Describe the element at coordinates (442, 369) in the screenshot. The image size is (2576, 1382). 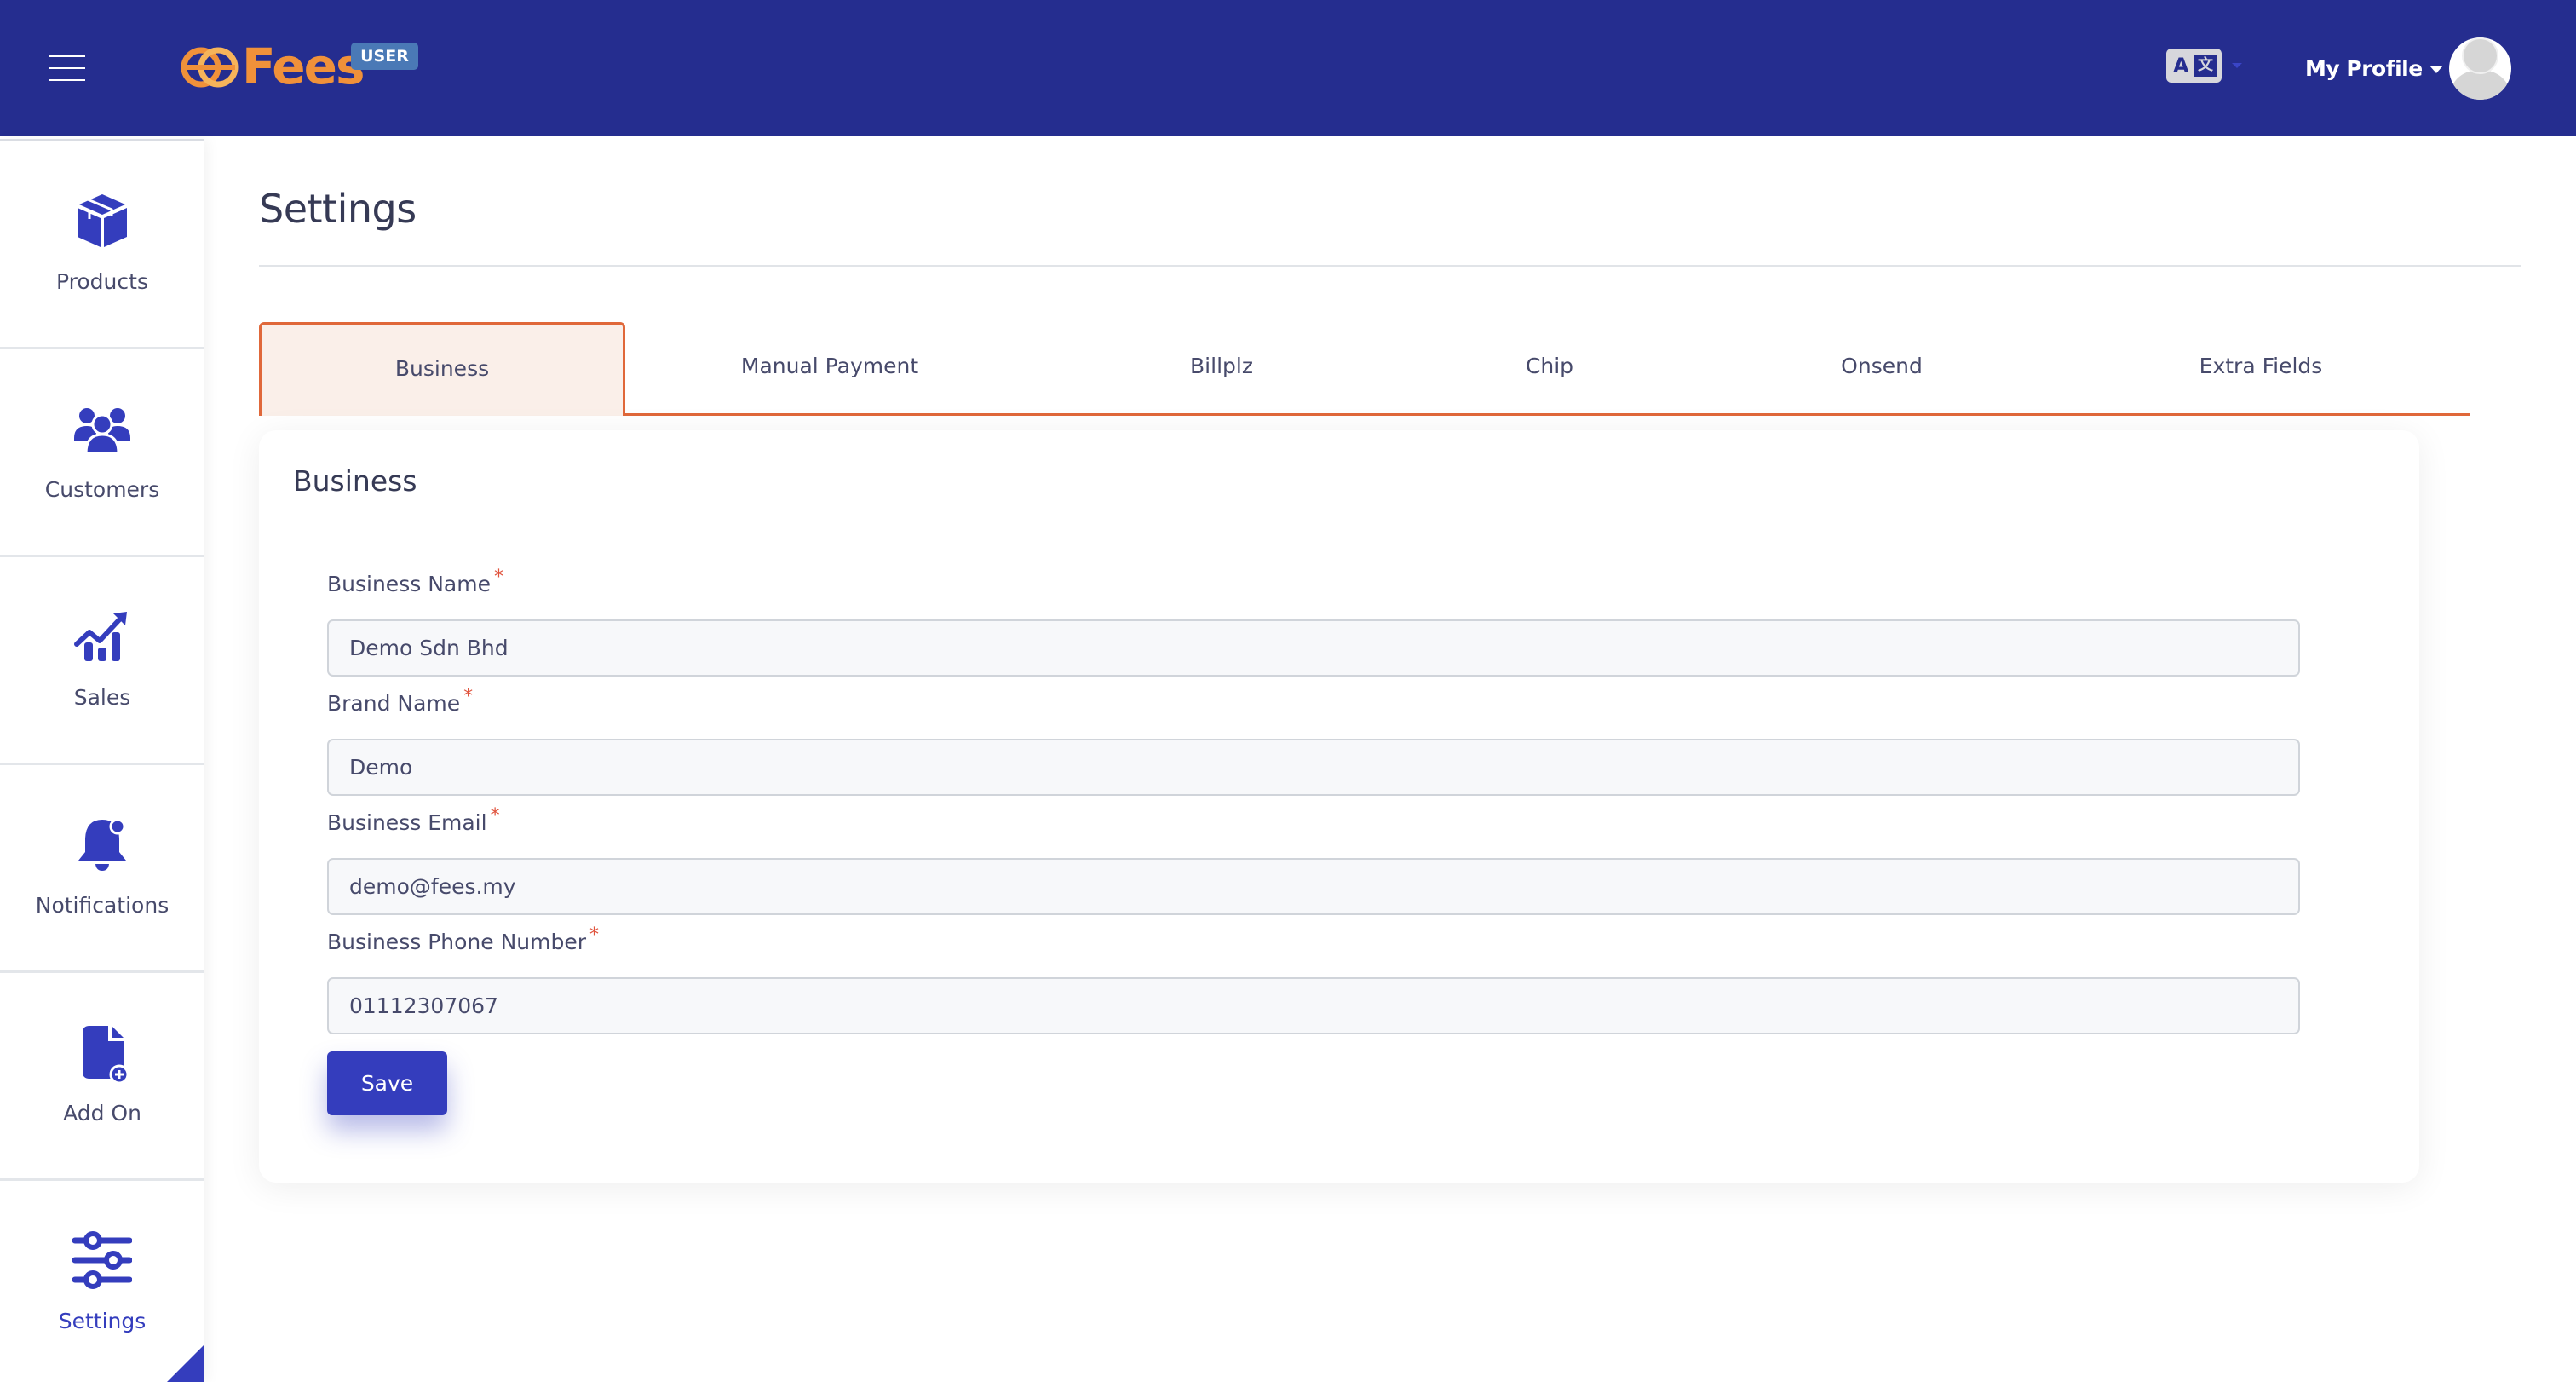
I see `tab-business: Business` at that location.